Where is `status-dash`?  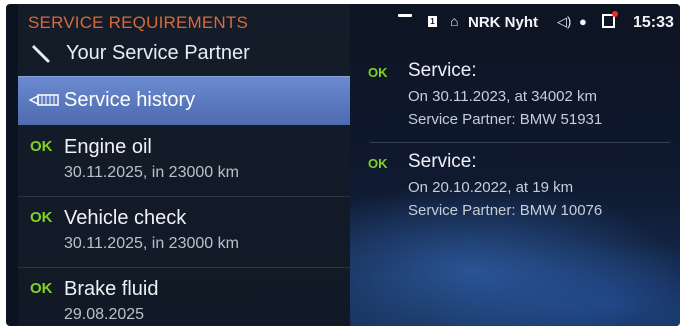 status-dash is located at coordinates (405, 15).